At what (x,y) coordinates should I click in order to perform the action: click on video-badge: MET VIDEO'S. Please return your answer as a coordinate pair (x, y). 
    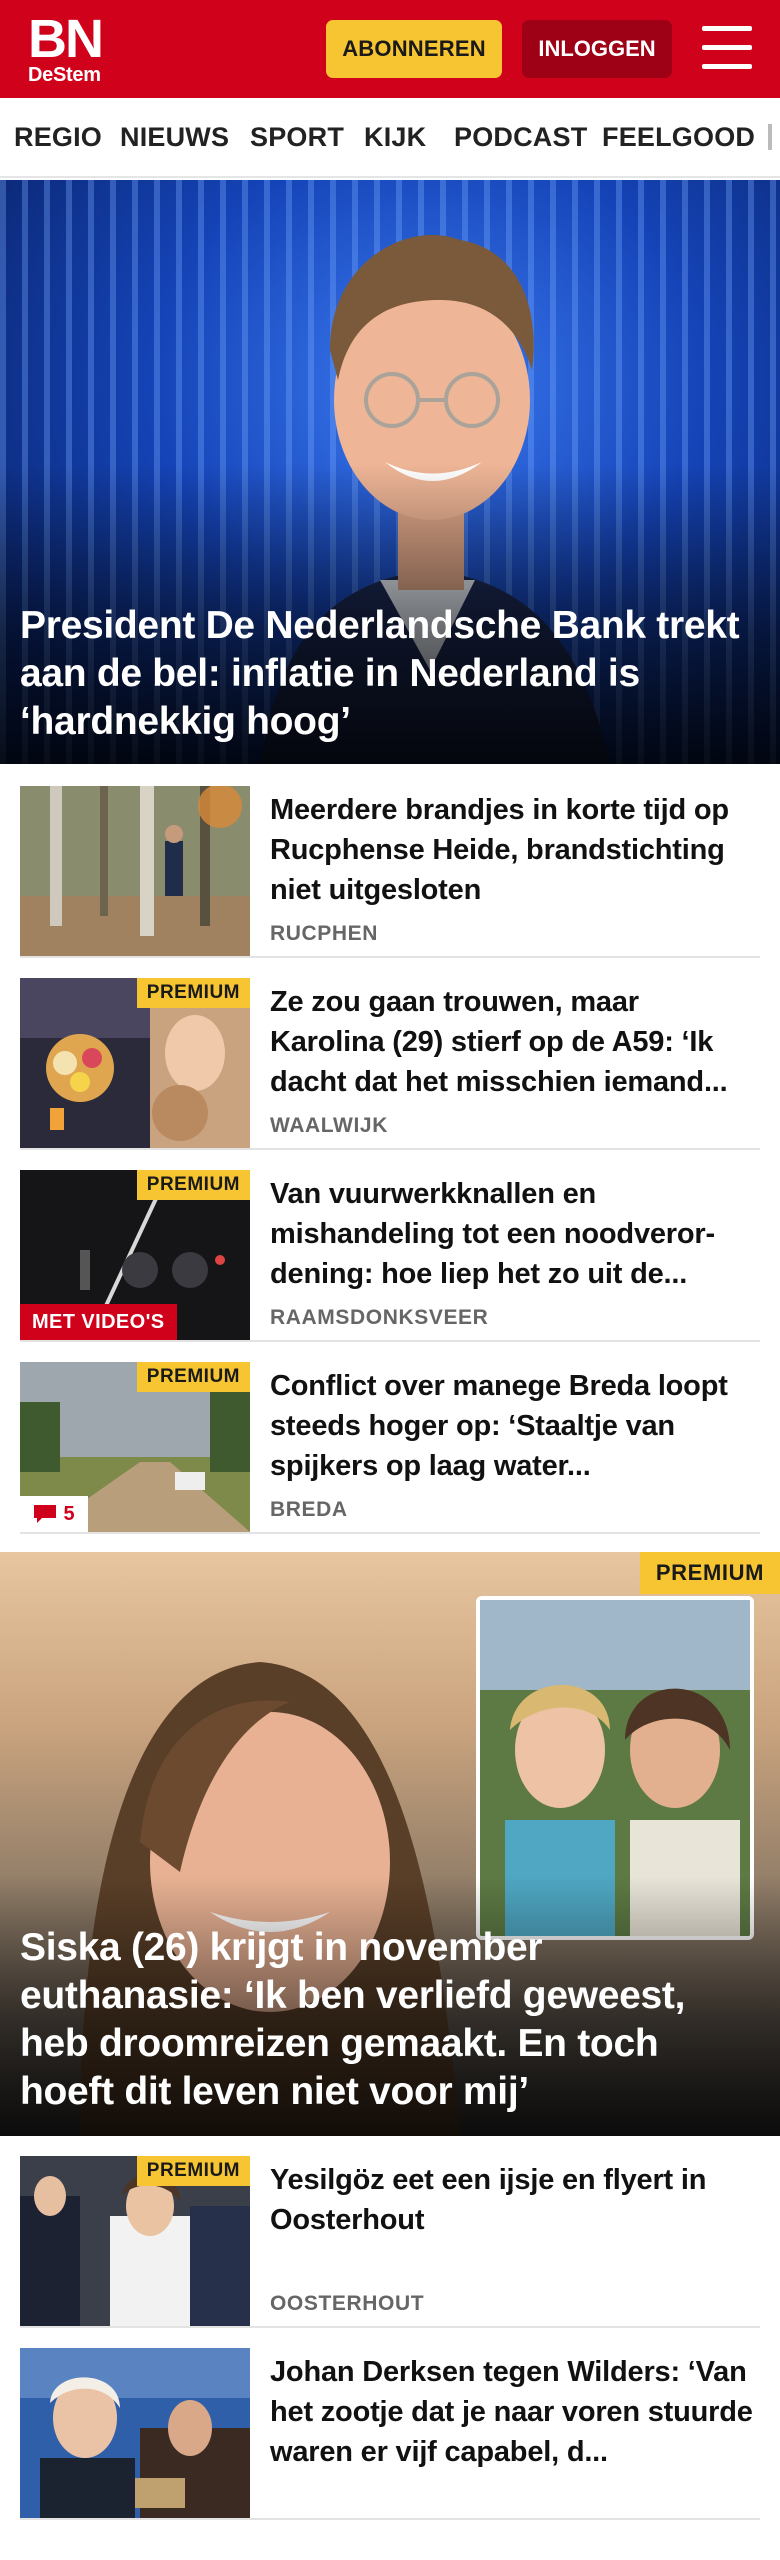
    Looking at the image, I should click on (98, 1322).